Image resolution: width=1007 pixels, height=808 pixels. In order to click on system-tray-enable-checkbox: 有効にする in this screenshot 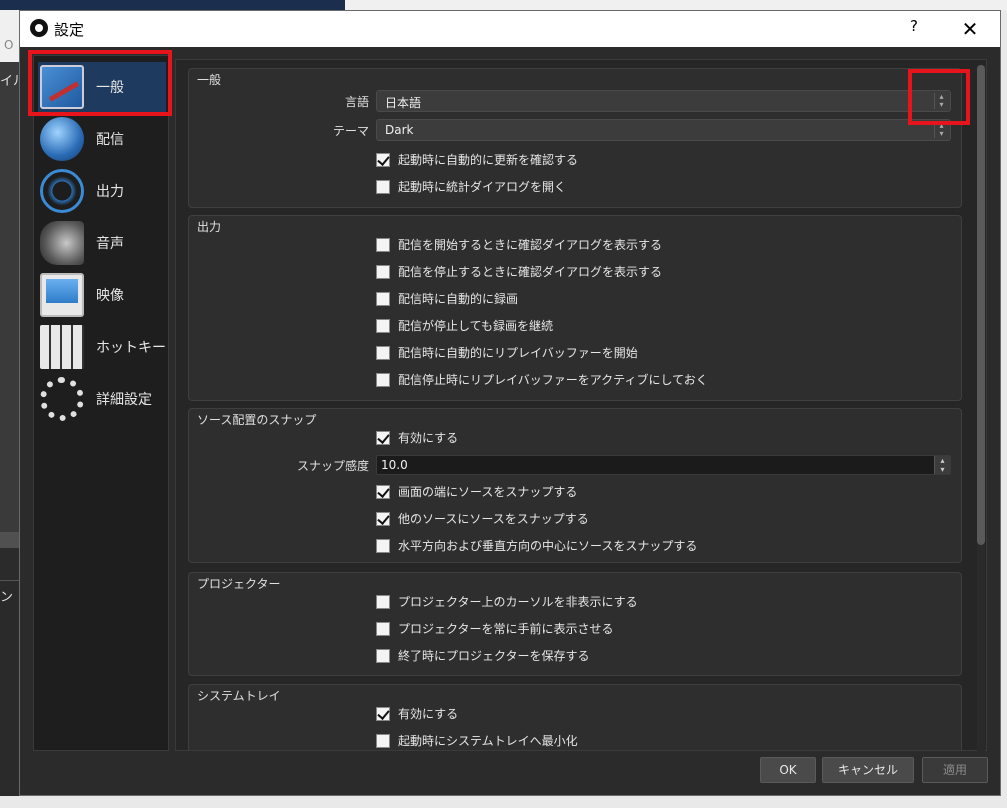, I will do `click(417, 713)`.